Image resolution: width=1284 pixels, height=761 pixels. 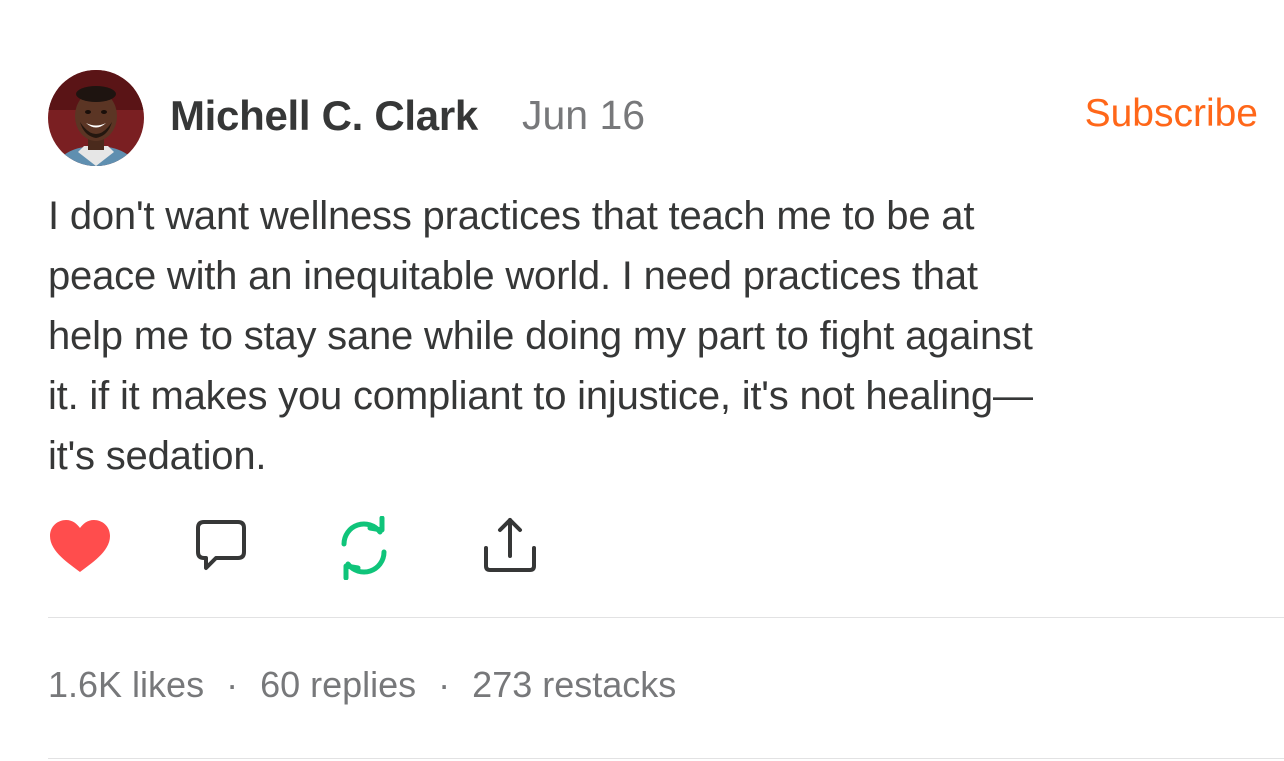 I want to click on restack-icon, so click(x=364, y=548).